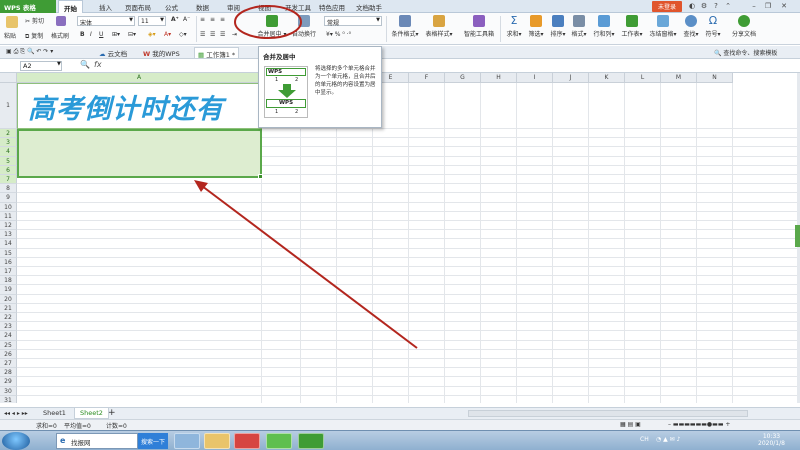 This screenshot has height=450, width=800. What do you see at coordinates (34, 36) in the screenshot?
I see `copy-button: ⧉ 复制` at bounding box center [34, 36].